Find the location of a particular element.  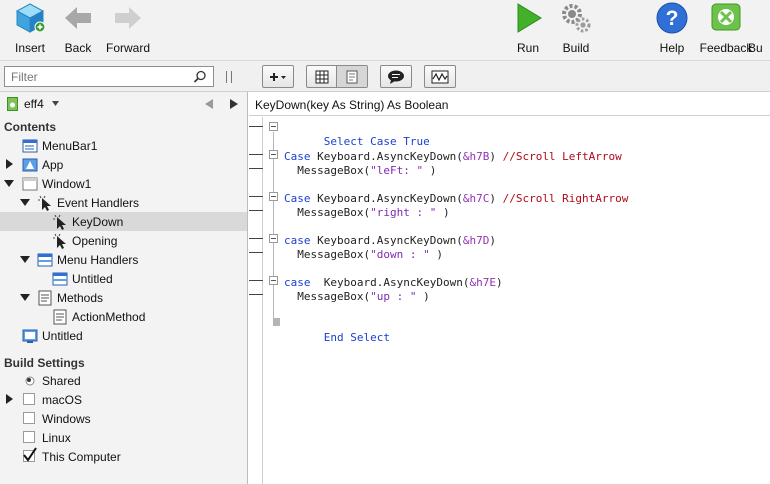

nav-label-menubar1: MenuBar1 is located at coordinates (70, 146).